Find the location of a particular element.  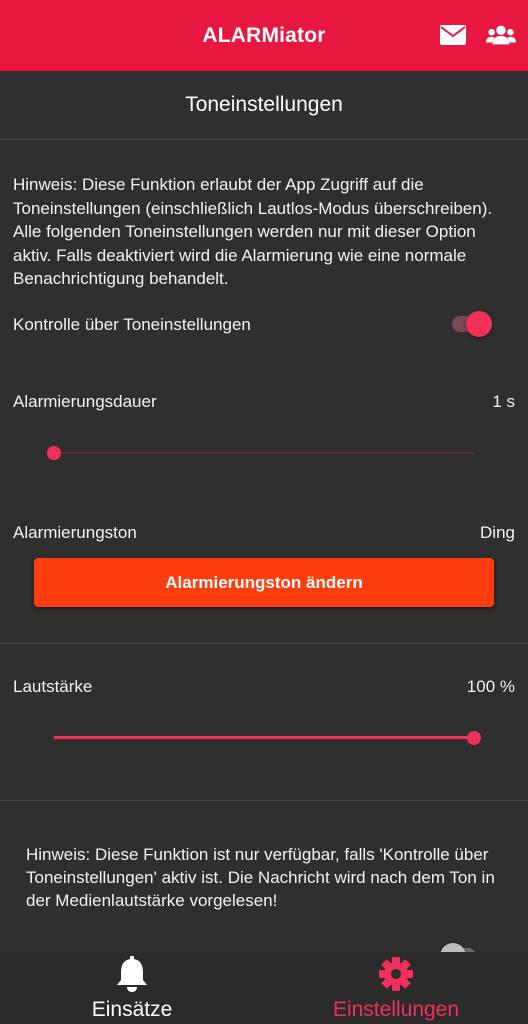

group-icon is located at coordinates (501, 35).